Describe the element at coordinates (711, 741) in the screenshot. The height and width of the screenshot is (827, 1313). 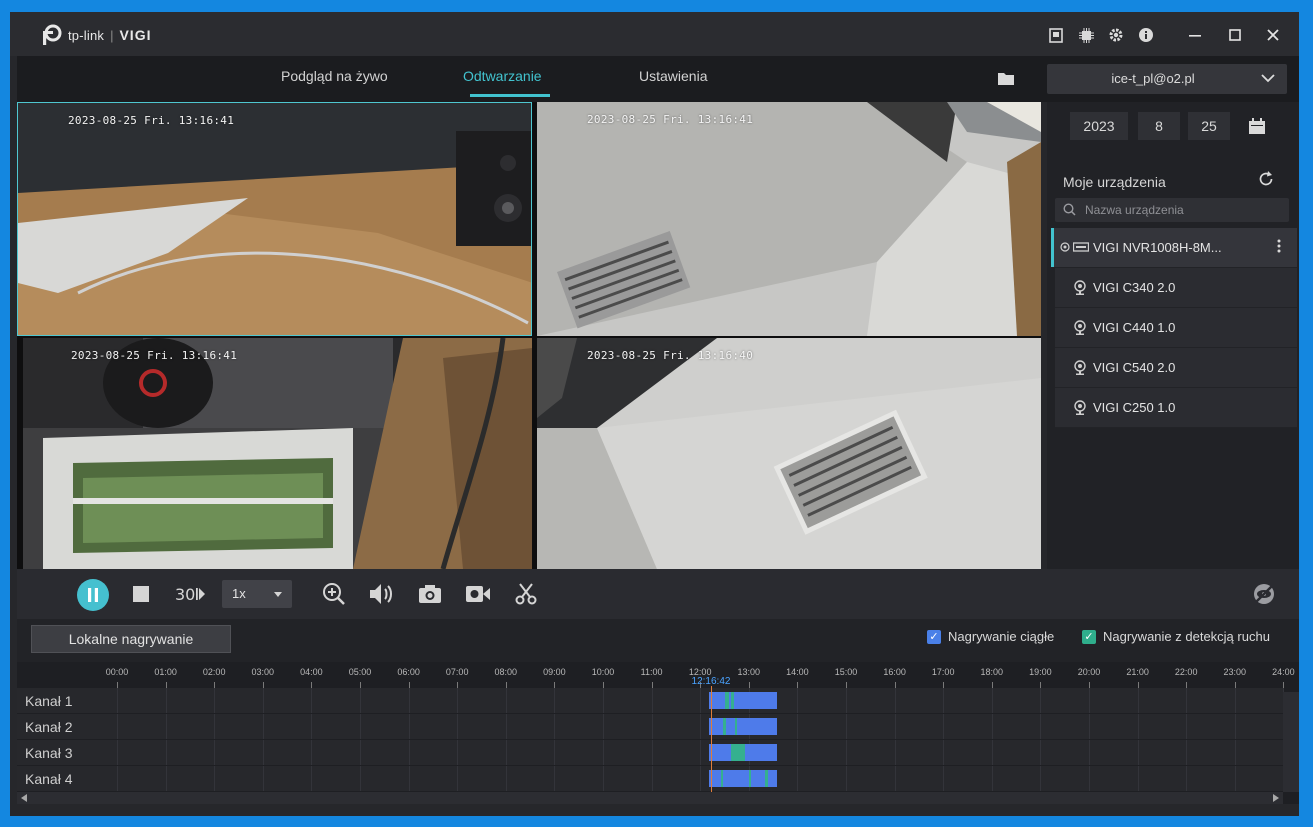
I see `playhead-line` at that location.